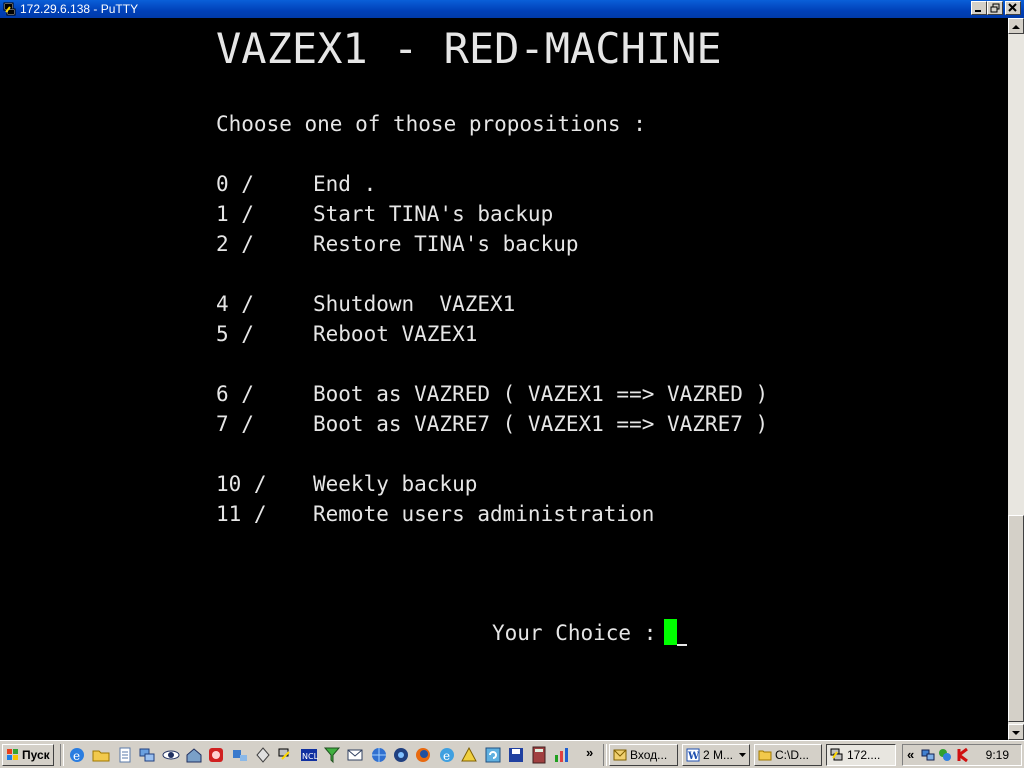  I want to click on key-icon, so click(286, 755).